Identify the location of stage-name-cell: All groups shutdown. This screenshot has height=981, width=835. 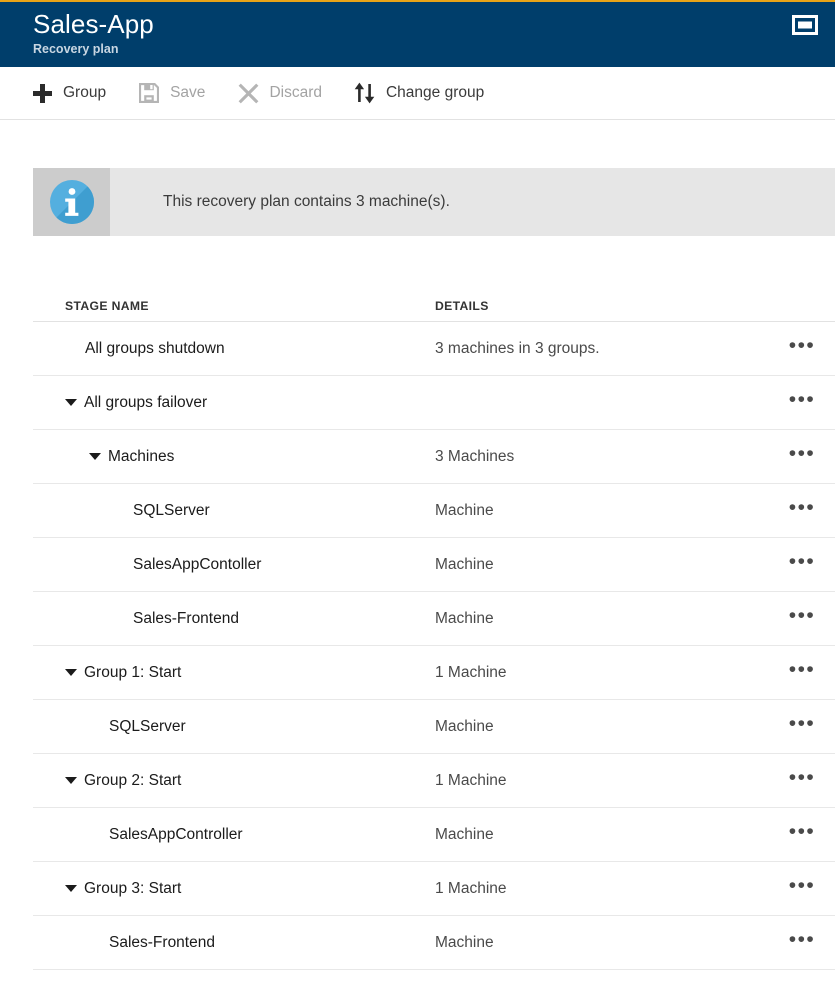
(234, 349).